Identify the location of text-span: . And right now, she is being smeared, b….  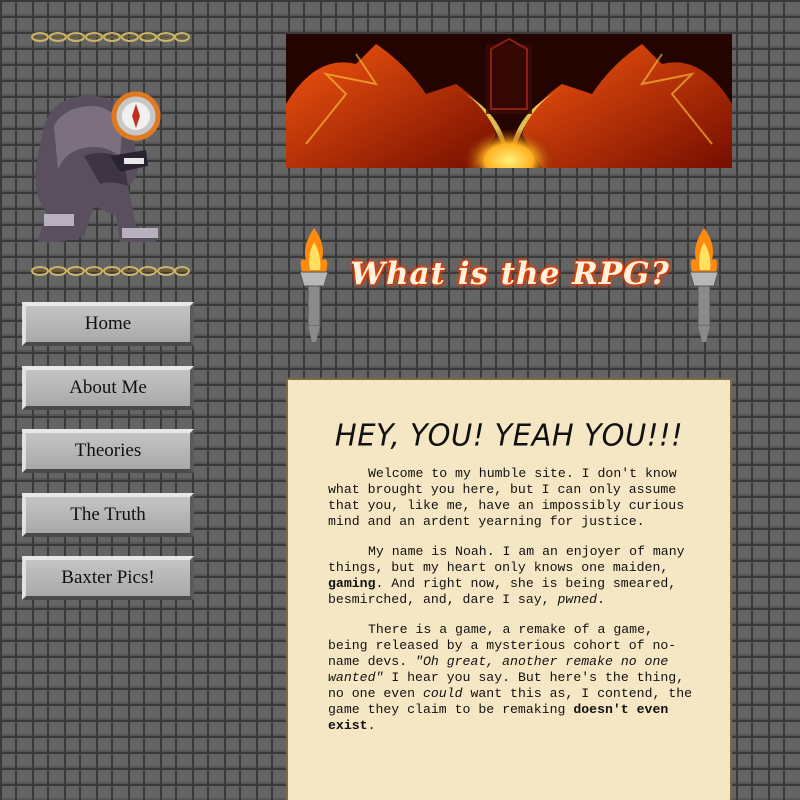
(502, 591).